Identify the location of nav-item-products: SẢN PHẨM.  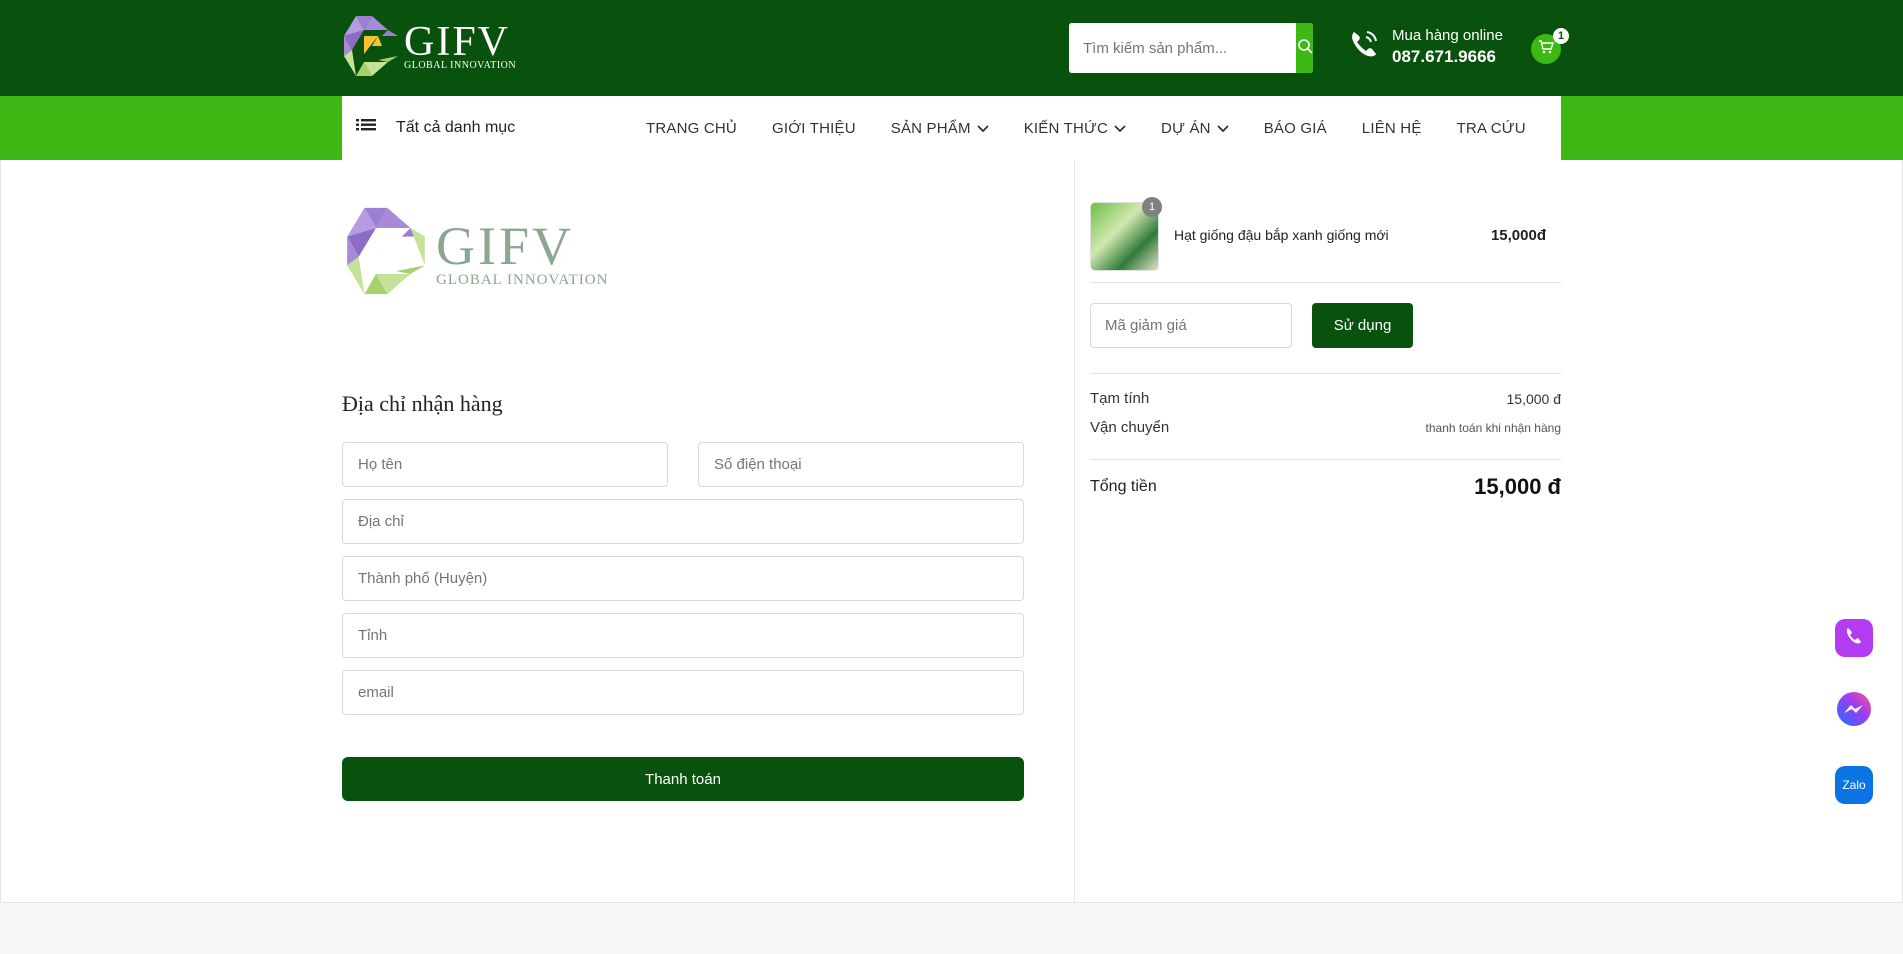
(940, 128).